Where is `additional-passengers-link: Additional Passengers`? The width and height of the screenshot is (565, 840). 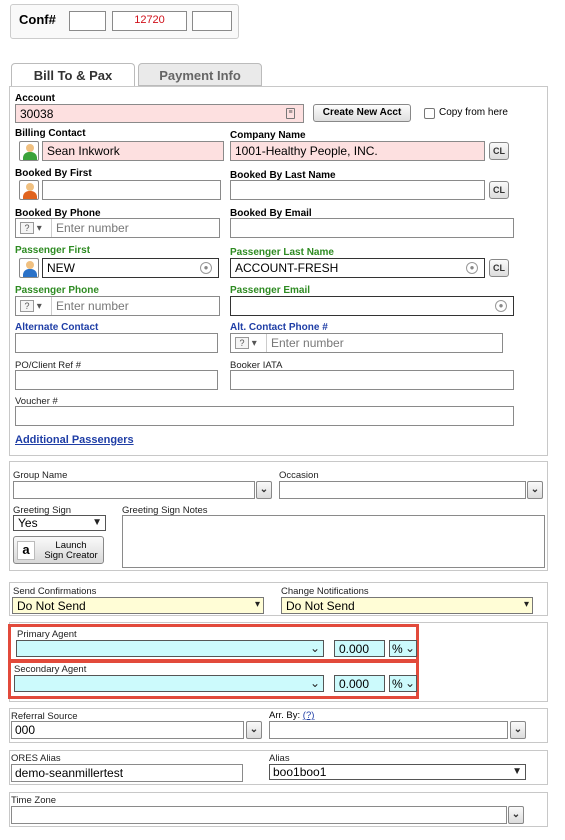
additional-passengers-link: Additional Passengers is located at coordinates (74, 440).